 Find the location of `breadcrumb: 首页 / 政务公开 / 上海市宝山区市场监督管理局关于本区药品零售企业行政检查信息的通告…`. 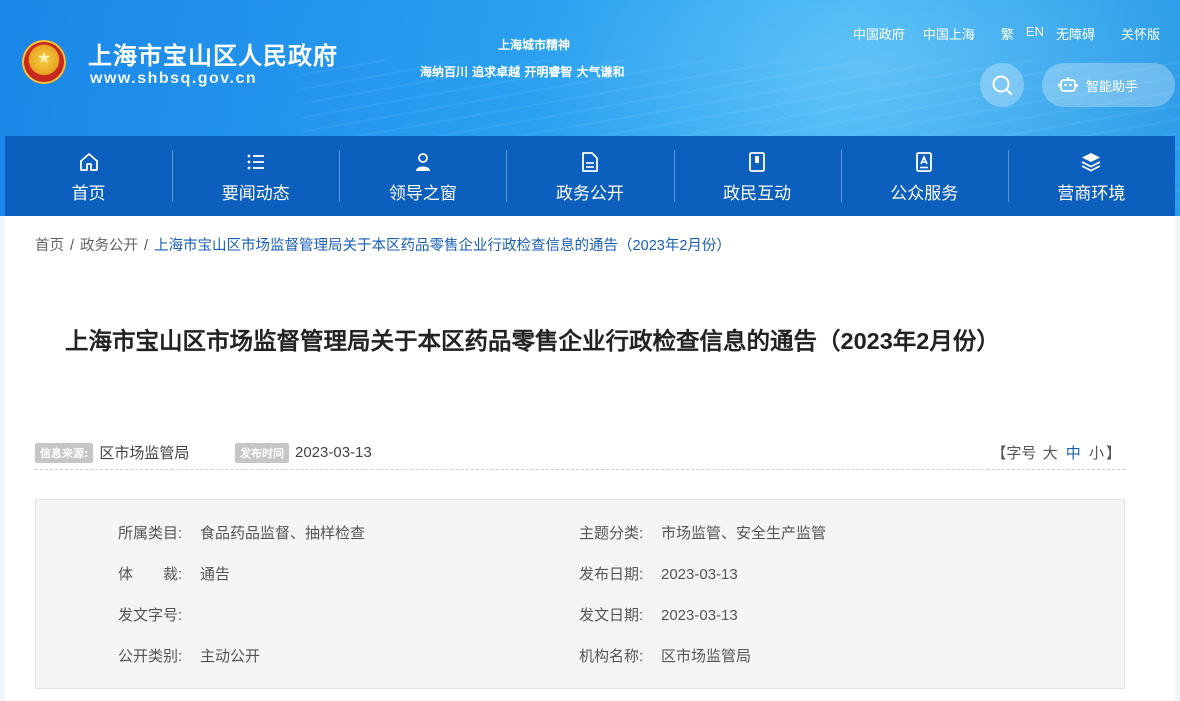

breadcrumb: 首页 / 政务公开 / 上海市宝山区市场监督管理局关于本区药品零售企业行政检查信息的通告… is located at coordinates (383, 244).